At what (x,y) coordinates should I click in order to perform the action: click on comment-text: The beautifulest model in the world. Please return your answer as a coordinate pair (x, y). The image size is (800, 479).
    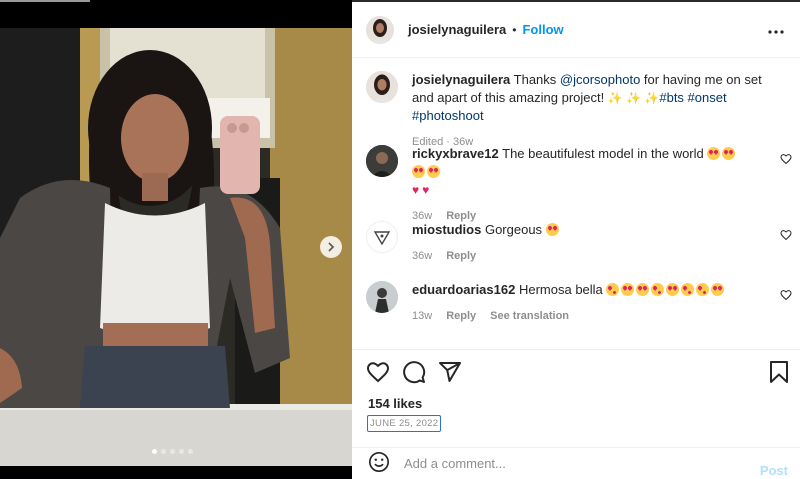
    Looking at the image, I should click on (603, 153).